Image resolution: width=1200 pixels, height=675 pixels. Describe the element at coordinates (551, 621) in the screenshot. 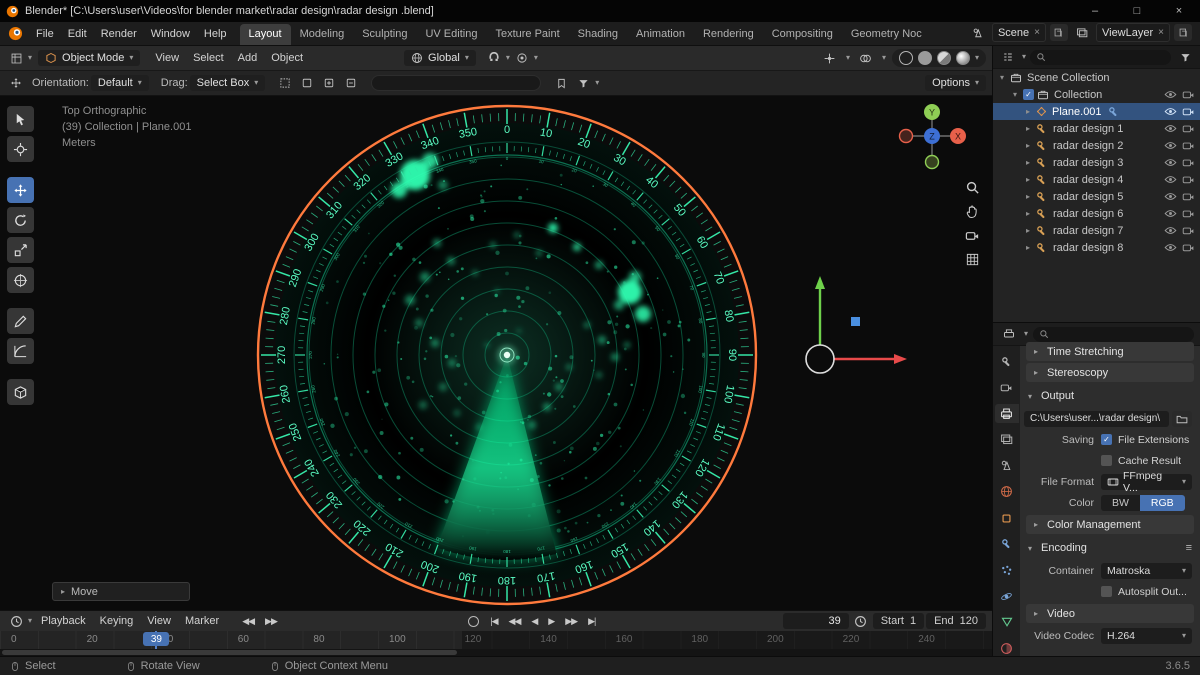

I see `play-icon: ▶` at that location.